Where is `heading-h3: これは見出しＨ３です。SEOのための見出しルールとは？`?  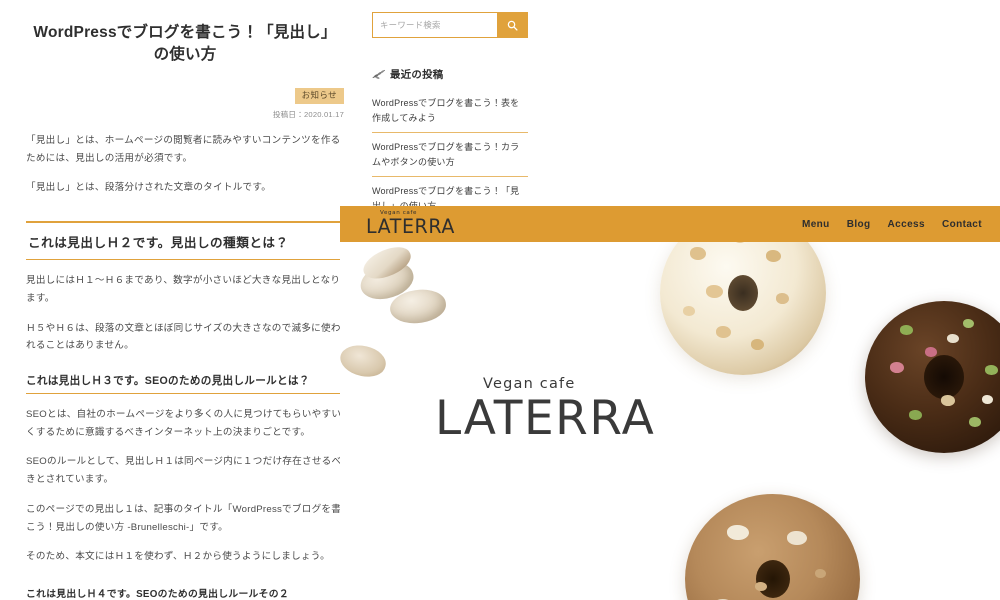
heading-h3: これは見出しＨ３です。SEOのための見出しルールとは？ is located at coordinates (185, 384).